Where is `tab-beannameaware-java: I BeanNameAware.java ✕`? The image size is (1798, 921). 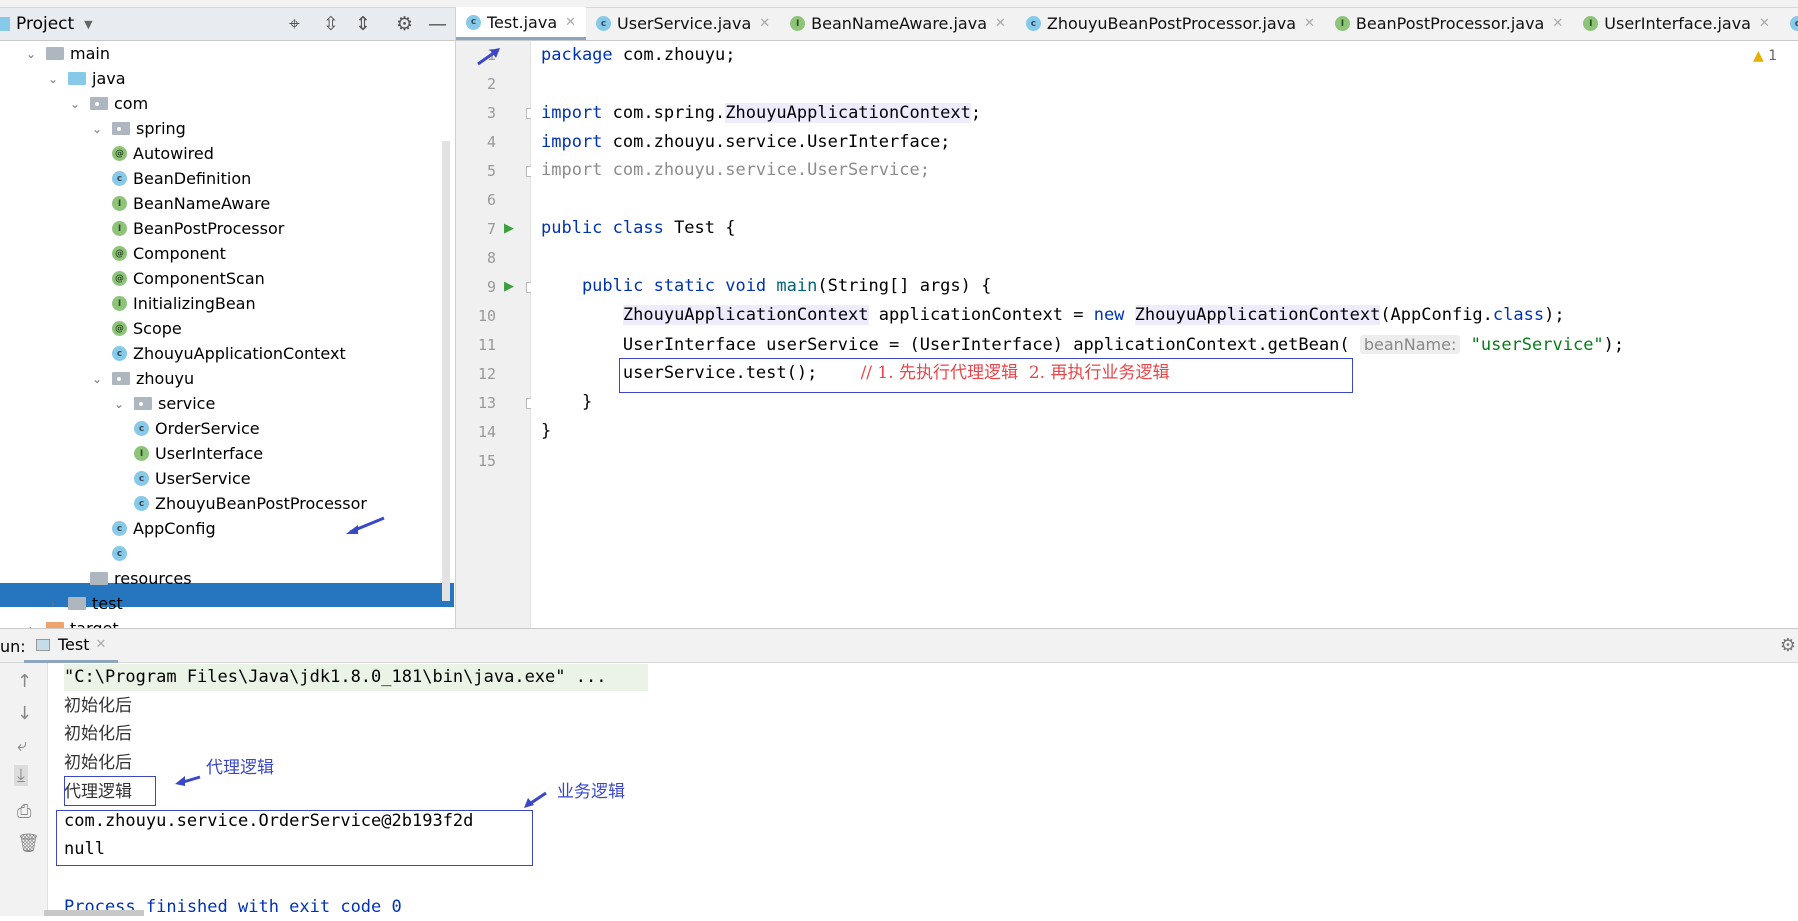
tab-beannameaware-java: I BeanNameAware.java ✕ is located at coordinates (898, 23).